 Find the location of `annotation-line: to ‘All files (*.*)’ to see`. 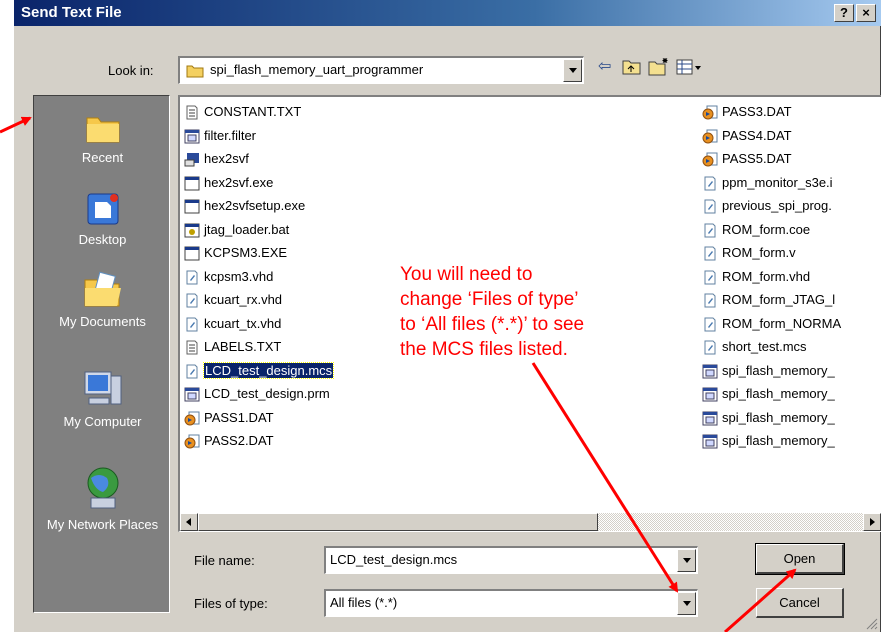

annotation-line: to ‘All files (*.*)’ to see is located at coordinates (492, 324).